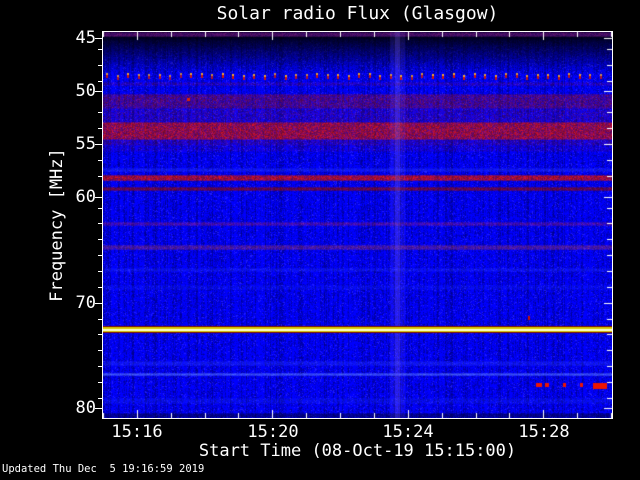  I want to click on y-tick-label-45: 45, so click(85, 38).